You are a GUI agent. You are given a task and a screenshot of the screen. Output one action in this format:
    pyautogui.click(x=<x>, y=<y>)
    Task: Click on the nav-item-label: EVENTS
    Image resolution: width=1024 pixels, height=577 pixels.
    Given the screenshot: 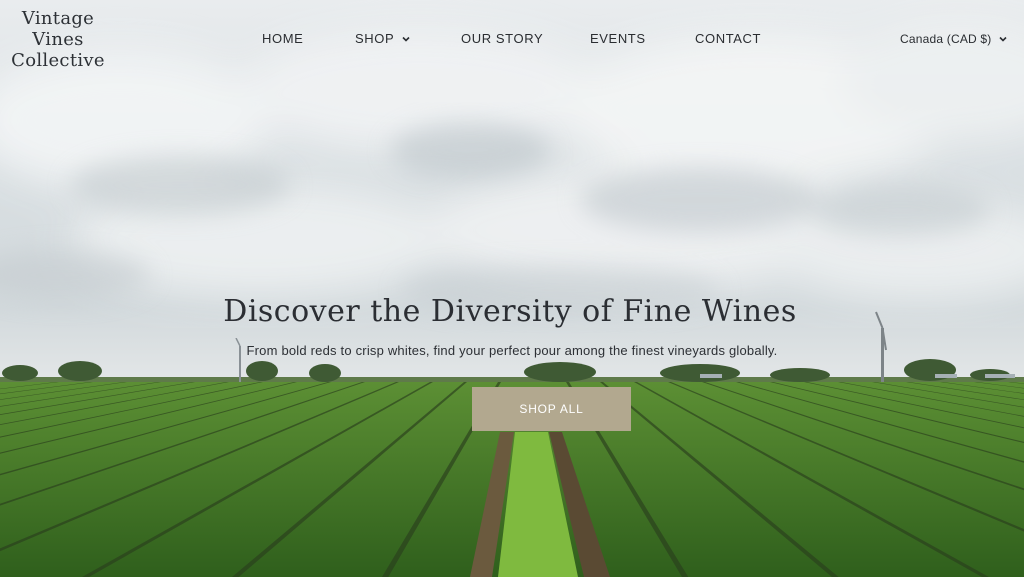 What is the action you would take?
    pyautogui.click(x=618, y=38)
    